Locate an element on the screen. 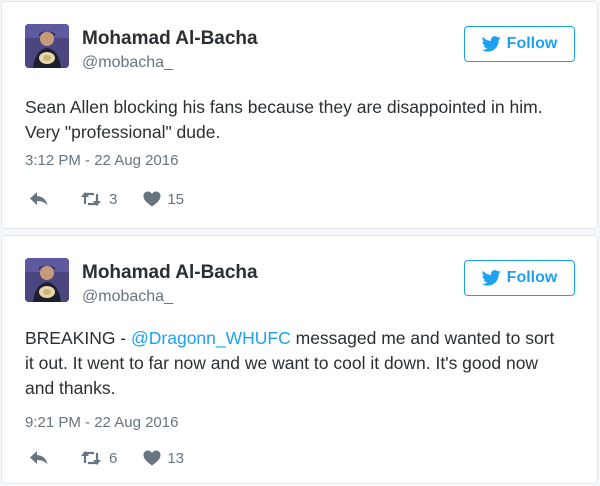 The width and height of the screenshot is (600, 486). retweet-button: 3 is located at coordinates (98, 199).